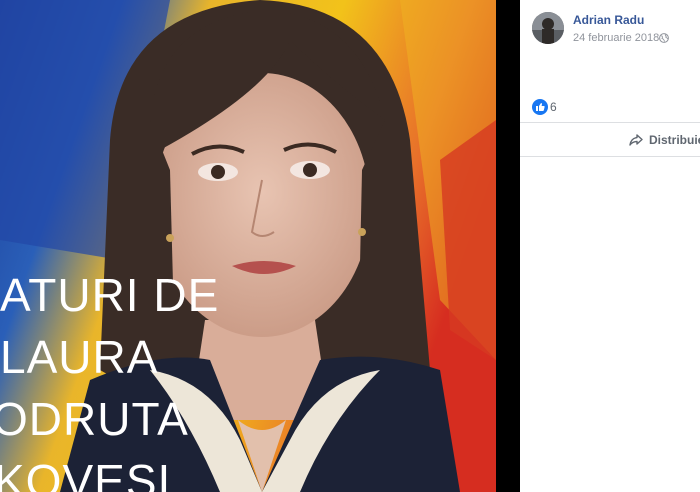  What do you see at coordinates (608, 20) in the screenshot?
I see `author-name-link: Adrian Radu` at bounding box center [608, 20].